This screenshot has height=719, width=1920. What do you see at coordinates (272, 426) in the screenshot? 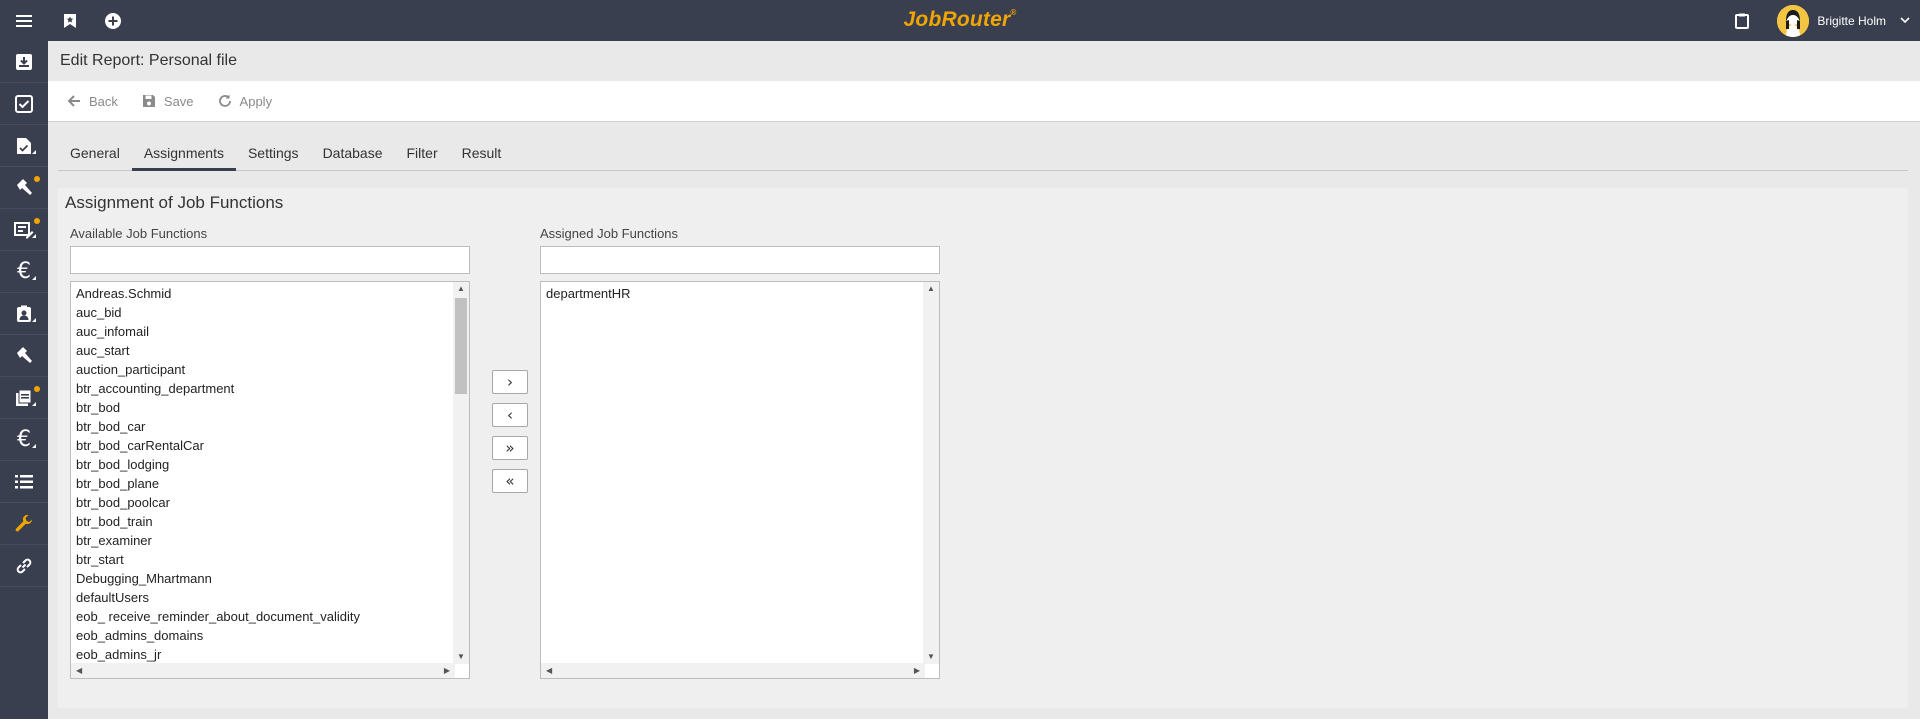
I see `list-item: btr_bod_car` at bounding box center [272, 426].